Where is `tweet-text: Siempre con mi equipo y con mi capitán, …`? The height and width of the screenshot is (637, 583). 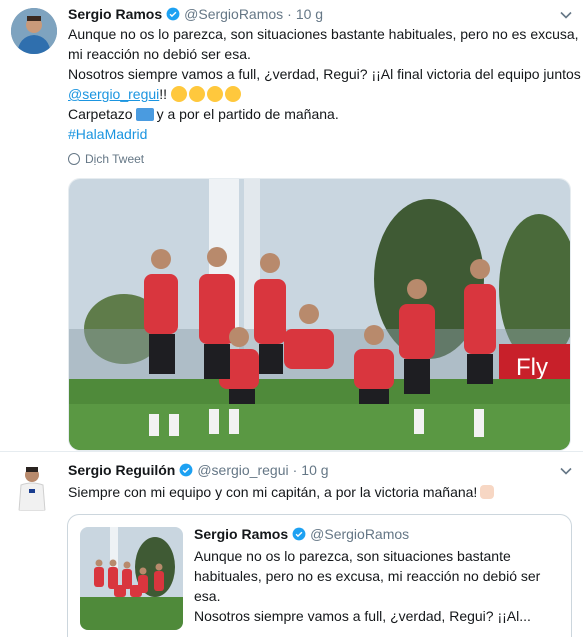
tweet-text: Siempre con mi equipo y con mi capitán, … is located at coordinates (320, 492).